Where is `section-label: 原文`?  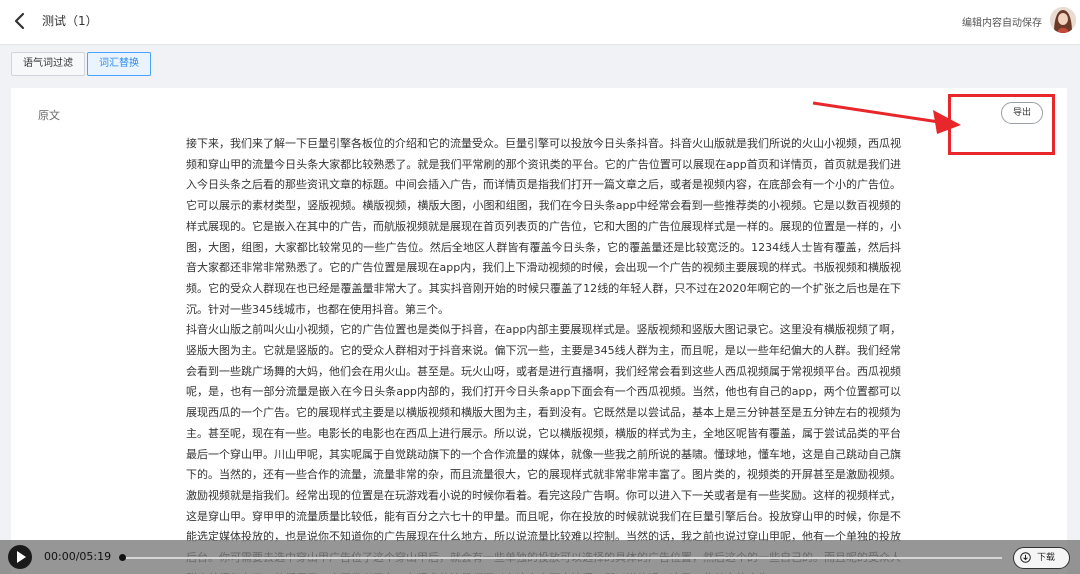
section-label: 原文 is located at coordinates (49, 115).